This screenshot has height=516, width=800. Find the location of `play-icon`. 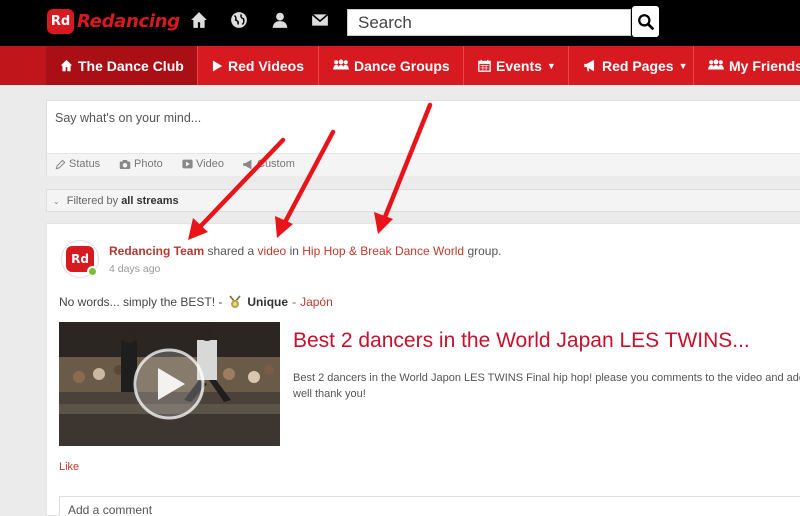

play-icon is located at coordinates (217, 65).